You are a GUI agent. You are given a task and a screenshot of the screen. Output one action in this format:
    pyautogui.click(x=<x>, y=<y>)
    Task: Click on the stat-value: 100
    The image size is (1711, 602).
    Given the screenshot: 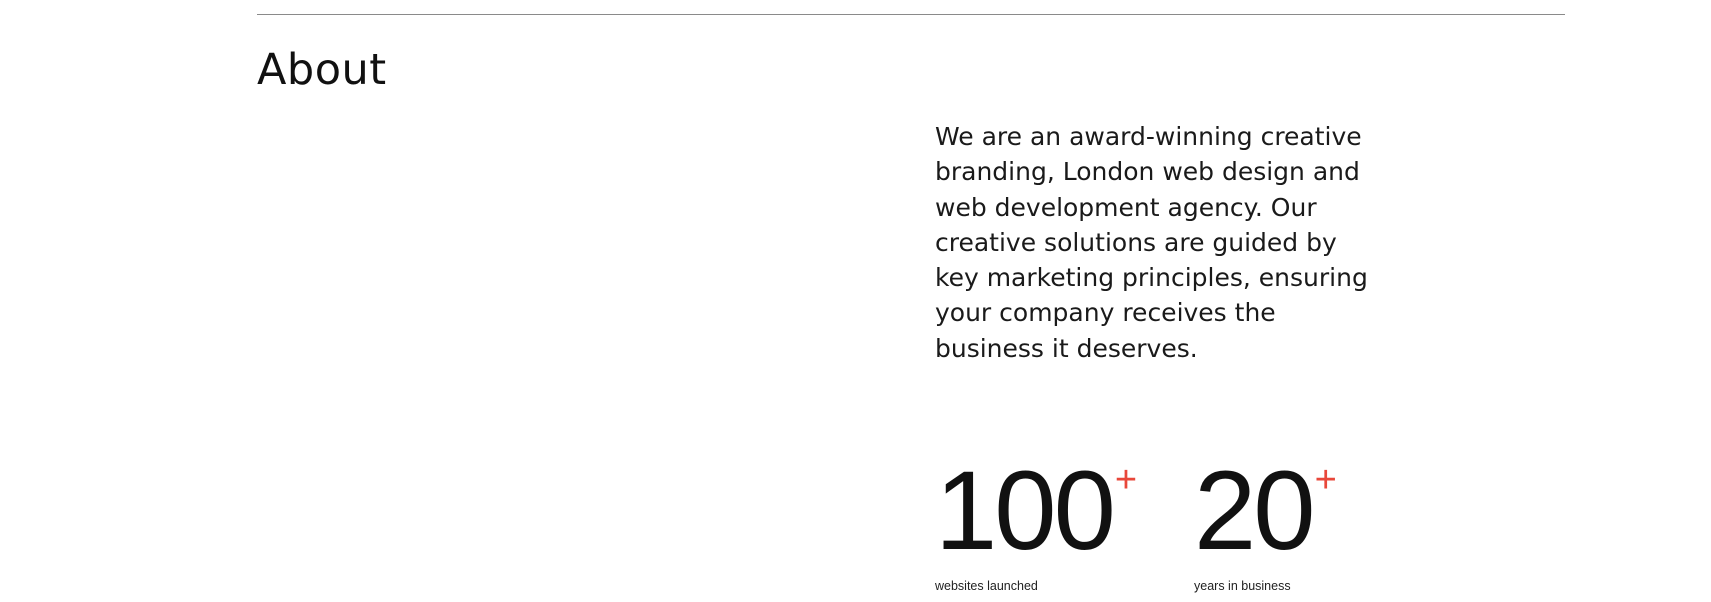 What is the action you would take?
    pyautogui.click(x=1025, y=510)
    